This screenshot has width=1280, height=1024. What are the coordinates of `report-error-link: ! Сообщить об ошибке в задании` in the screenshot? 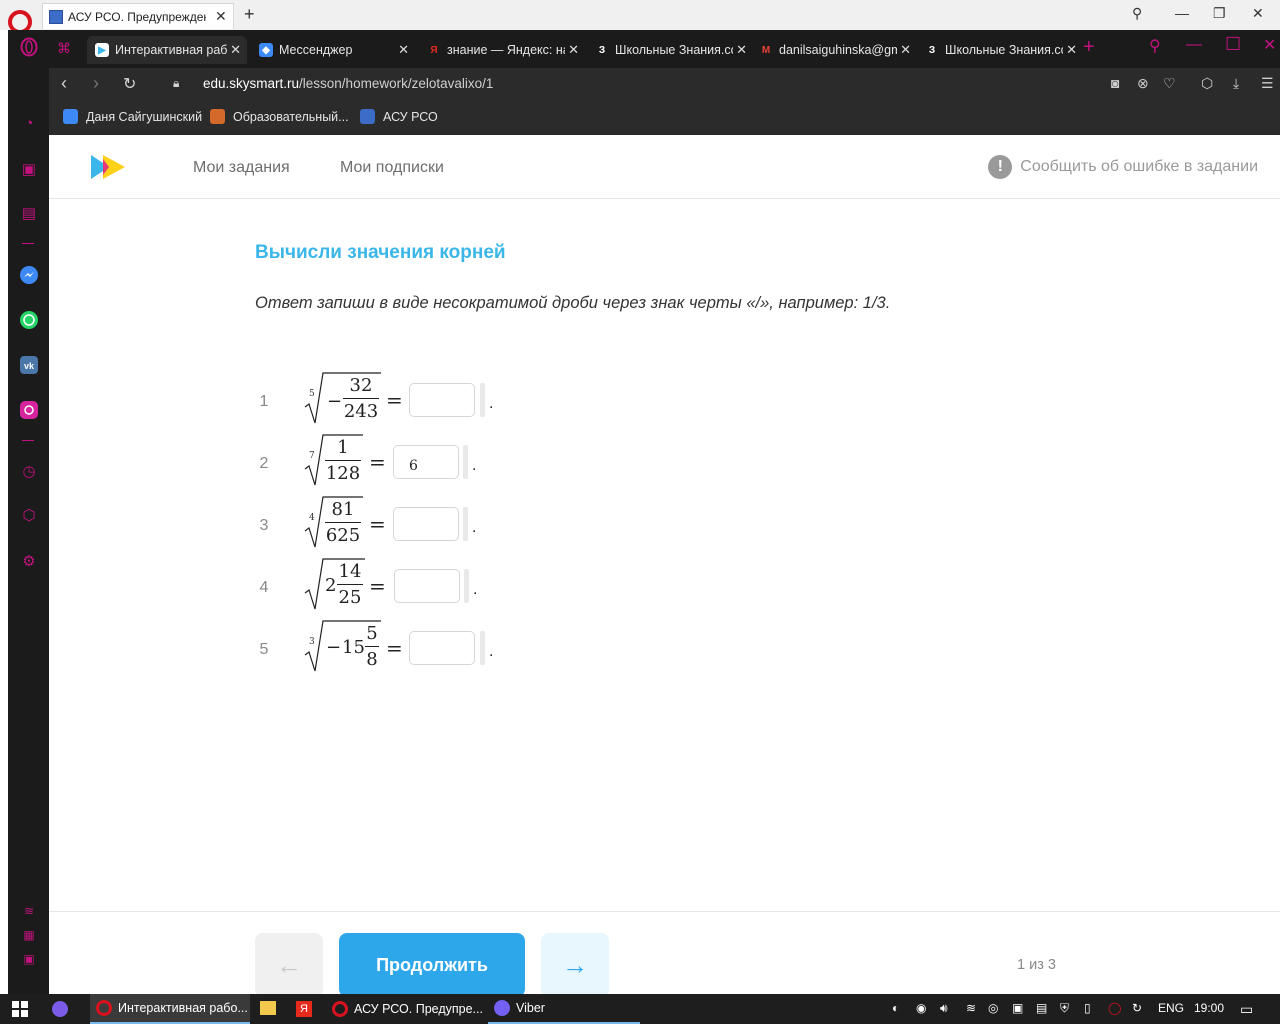 It's located at (1123, 167).